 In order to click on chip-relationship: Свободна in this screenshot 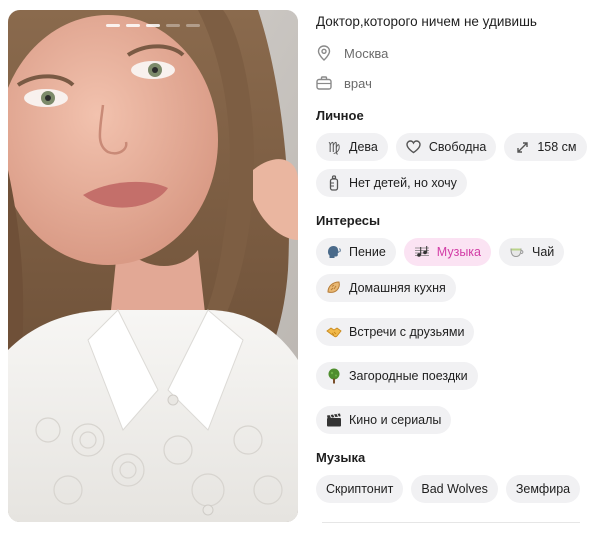, I will do `click(446, 147)`.